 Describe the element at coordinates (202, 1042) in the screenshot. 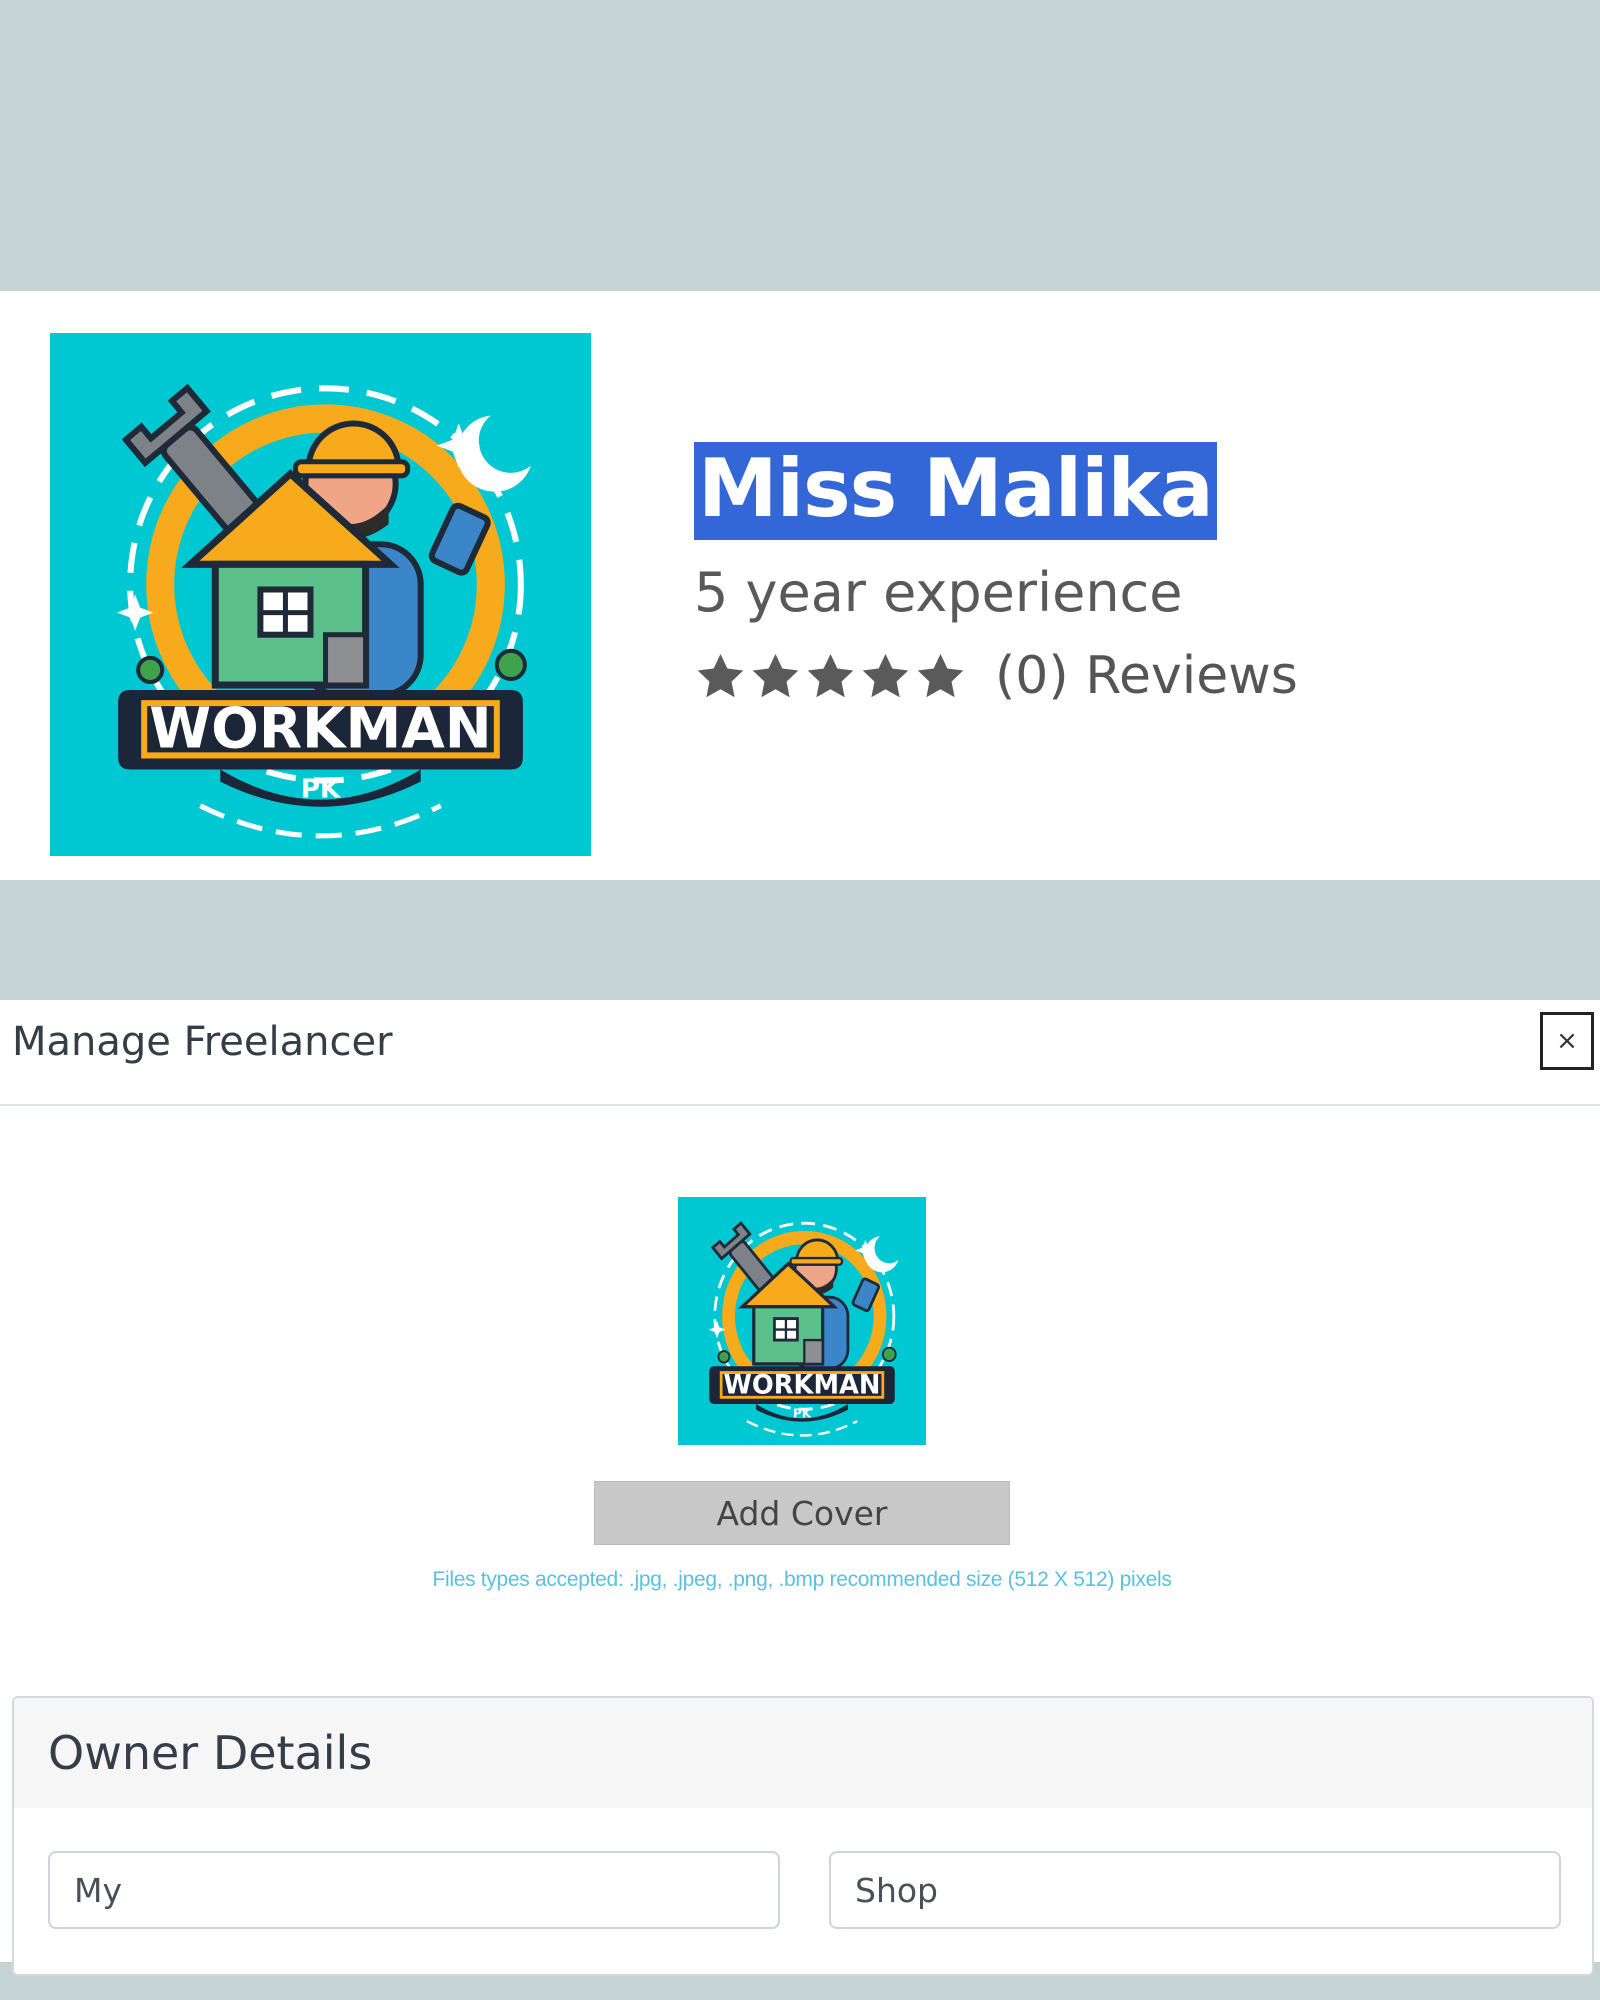

I see `modal-title: Manage Freelancer` at that location.